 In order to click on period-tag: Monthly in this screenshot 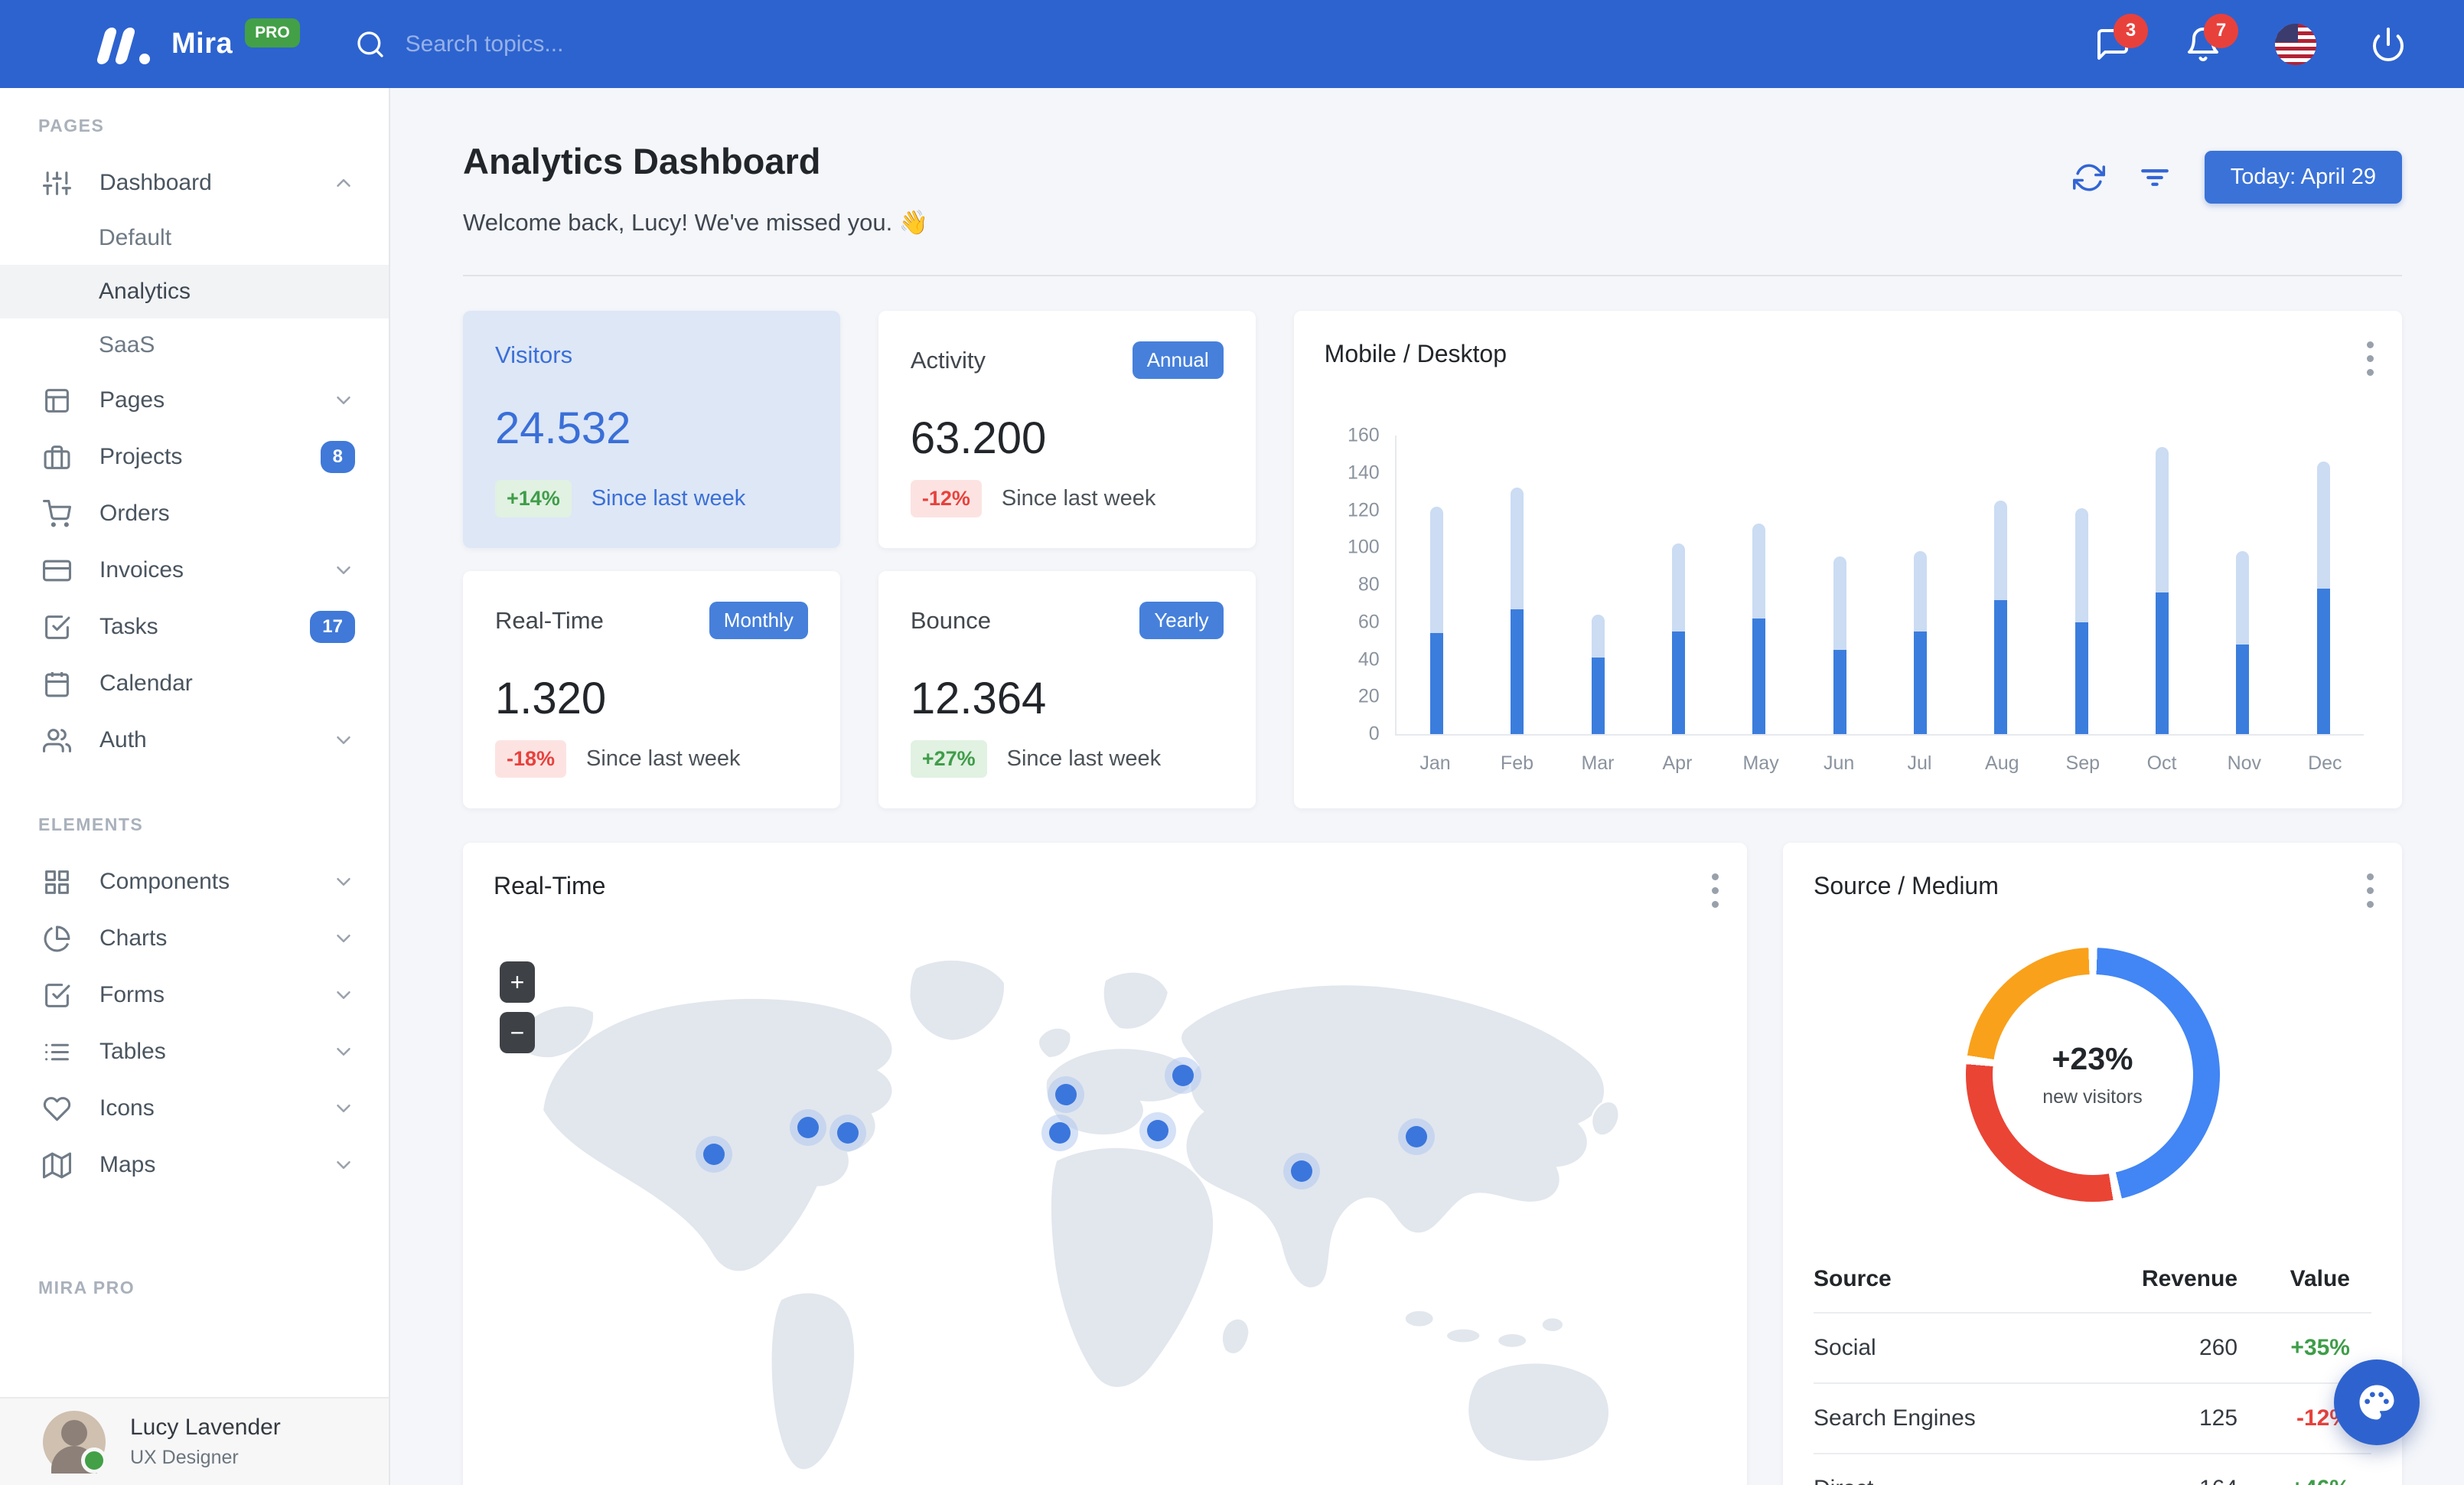, I will do `click(759, 620)`.